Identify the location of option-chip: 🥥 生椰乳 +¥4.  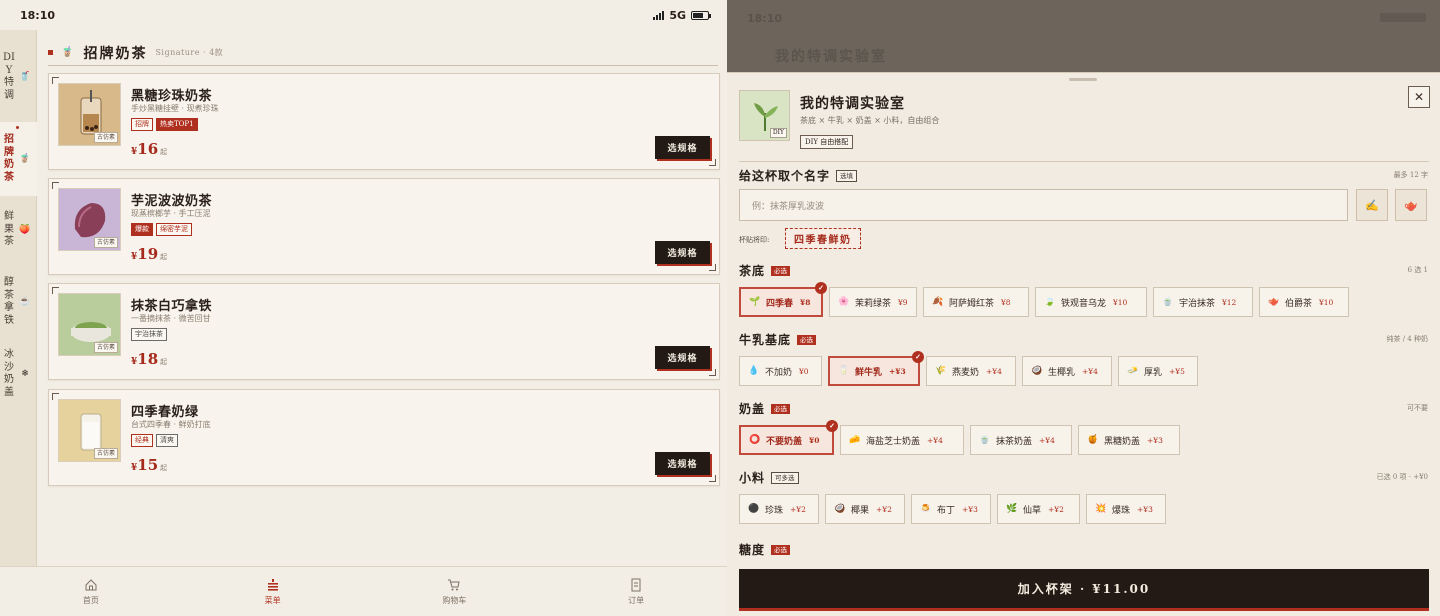
(1067, 371).